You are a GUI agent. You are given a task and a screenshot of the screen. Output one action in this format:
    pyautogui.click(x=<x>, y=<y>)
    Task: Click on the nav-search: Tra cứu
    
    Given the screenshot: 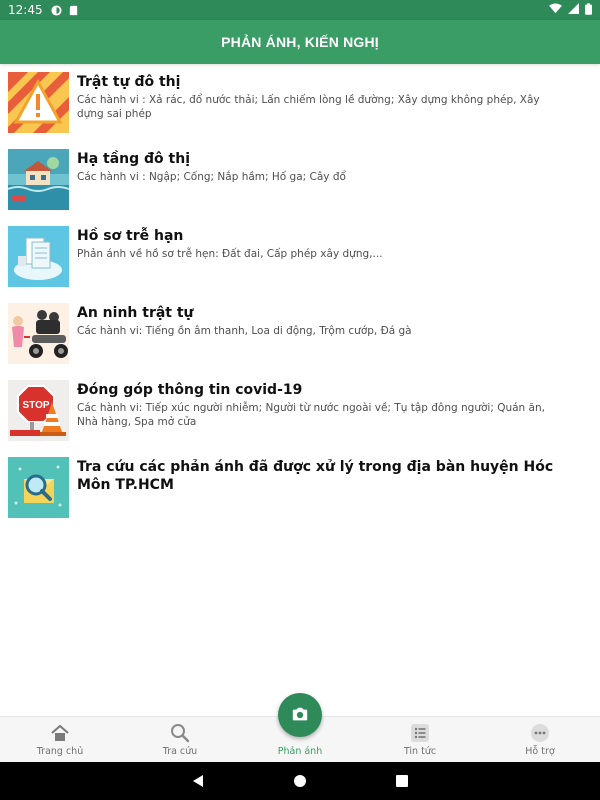 What is the action you would take?
    pyautogui.click(x=180, y=739)
    